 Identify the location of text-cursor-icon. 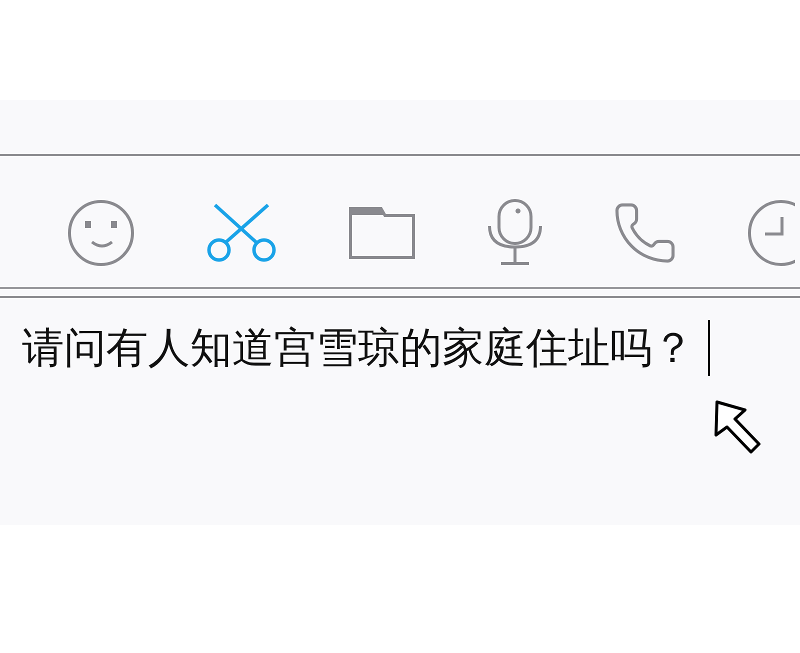
(709, 348).